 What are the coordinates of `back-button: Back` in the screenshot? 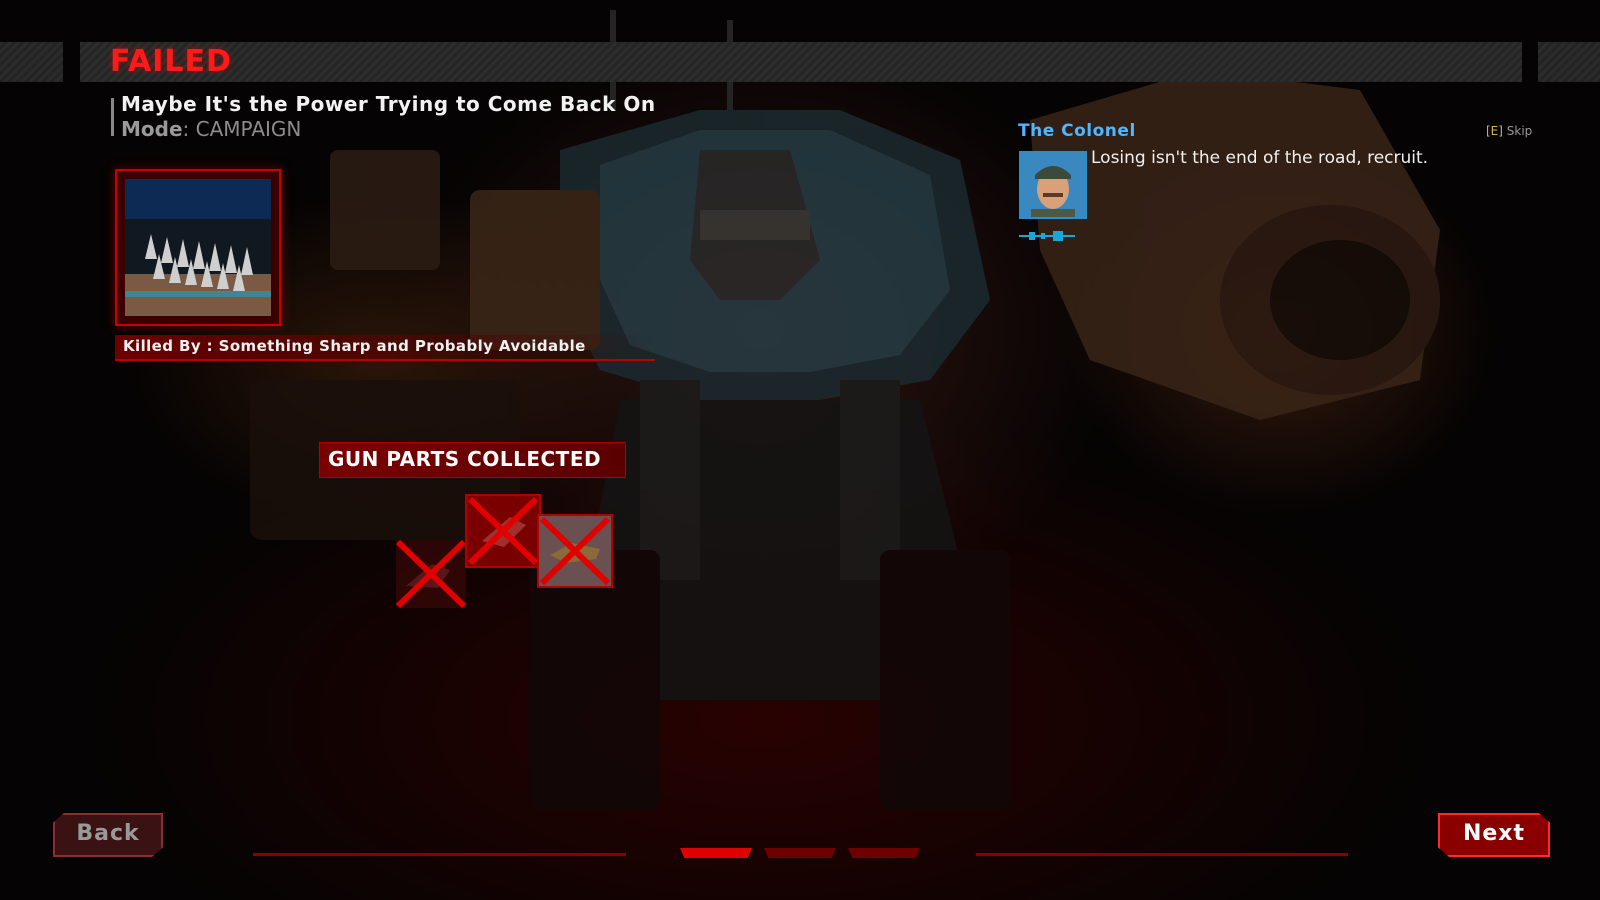 It's located at (108, 835).